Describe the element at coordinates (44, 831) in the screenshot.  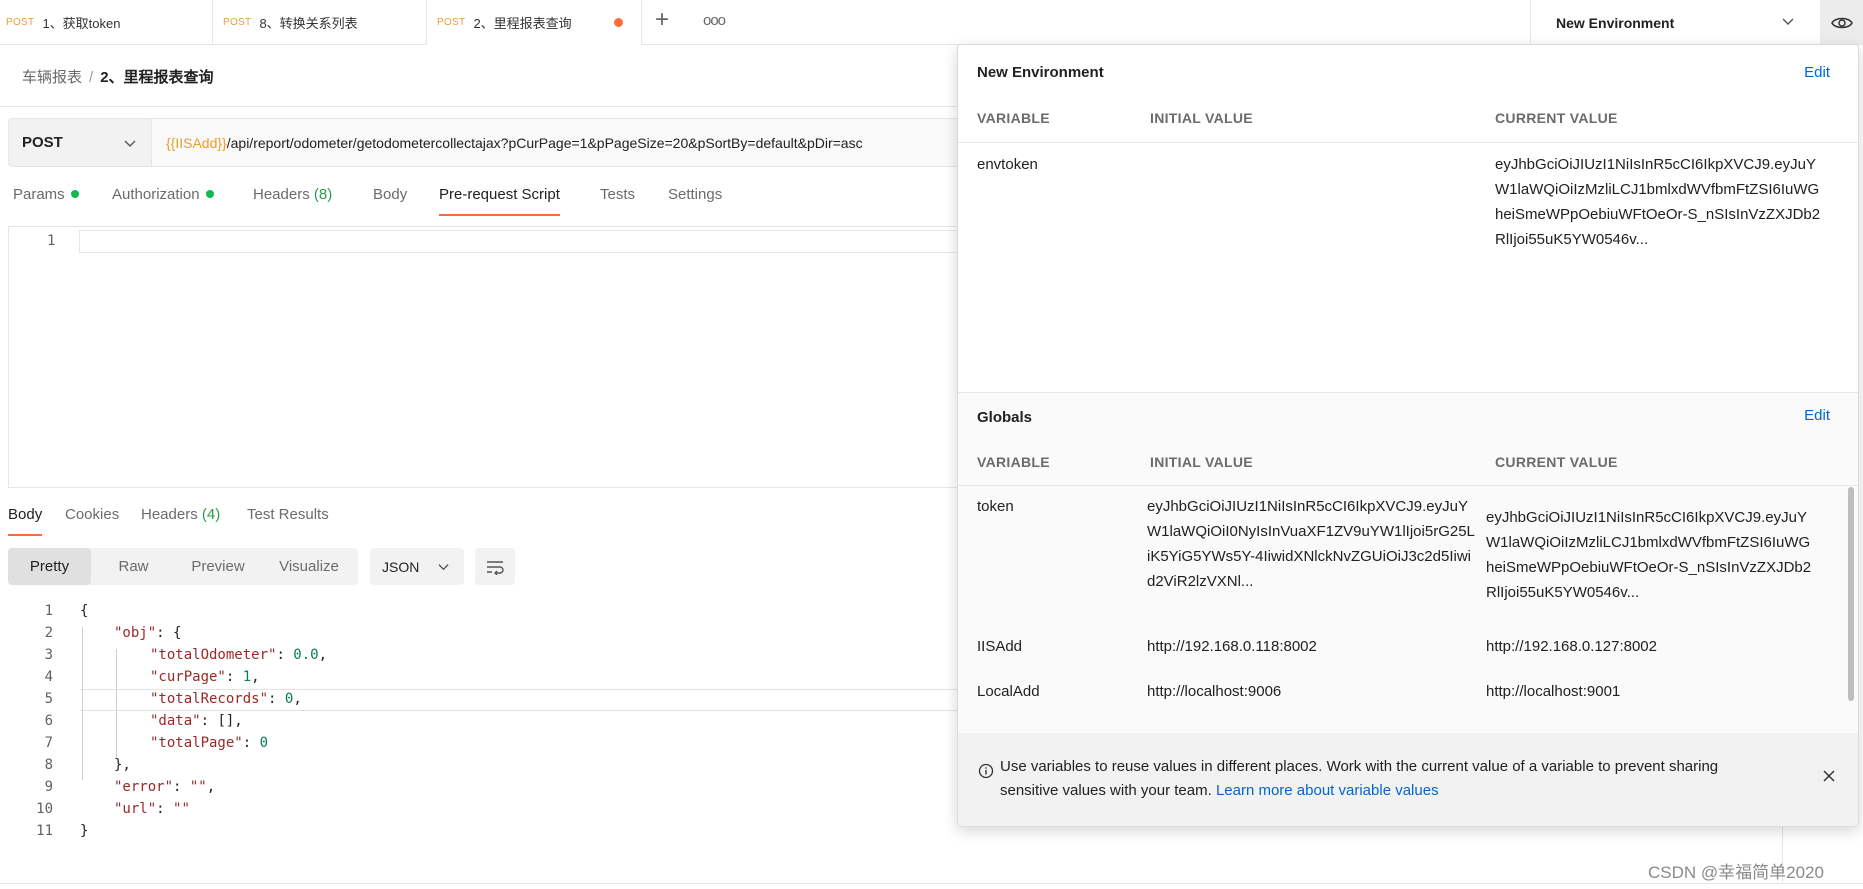
I see `line-number: 11` at that location.